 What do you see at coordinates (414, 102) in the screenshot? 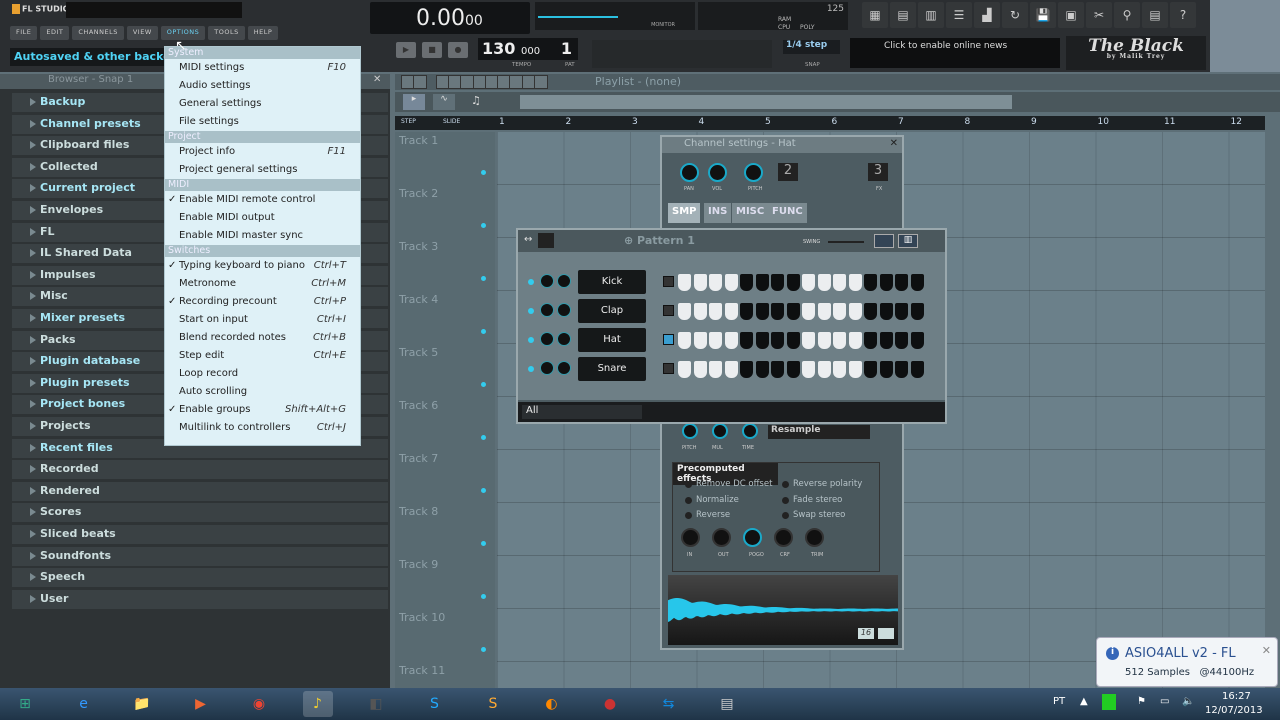
I see `pattern-mode-icon: ▸` at bounding box center [414, 102].